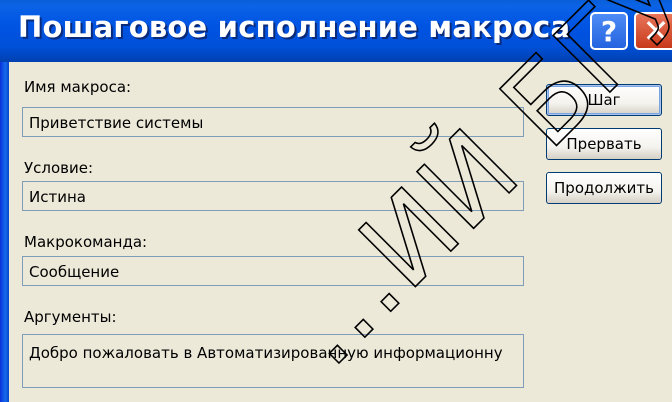  Describe the element at coordinates (4, 232) in the screenshot. I see `window-left-border` at that location.